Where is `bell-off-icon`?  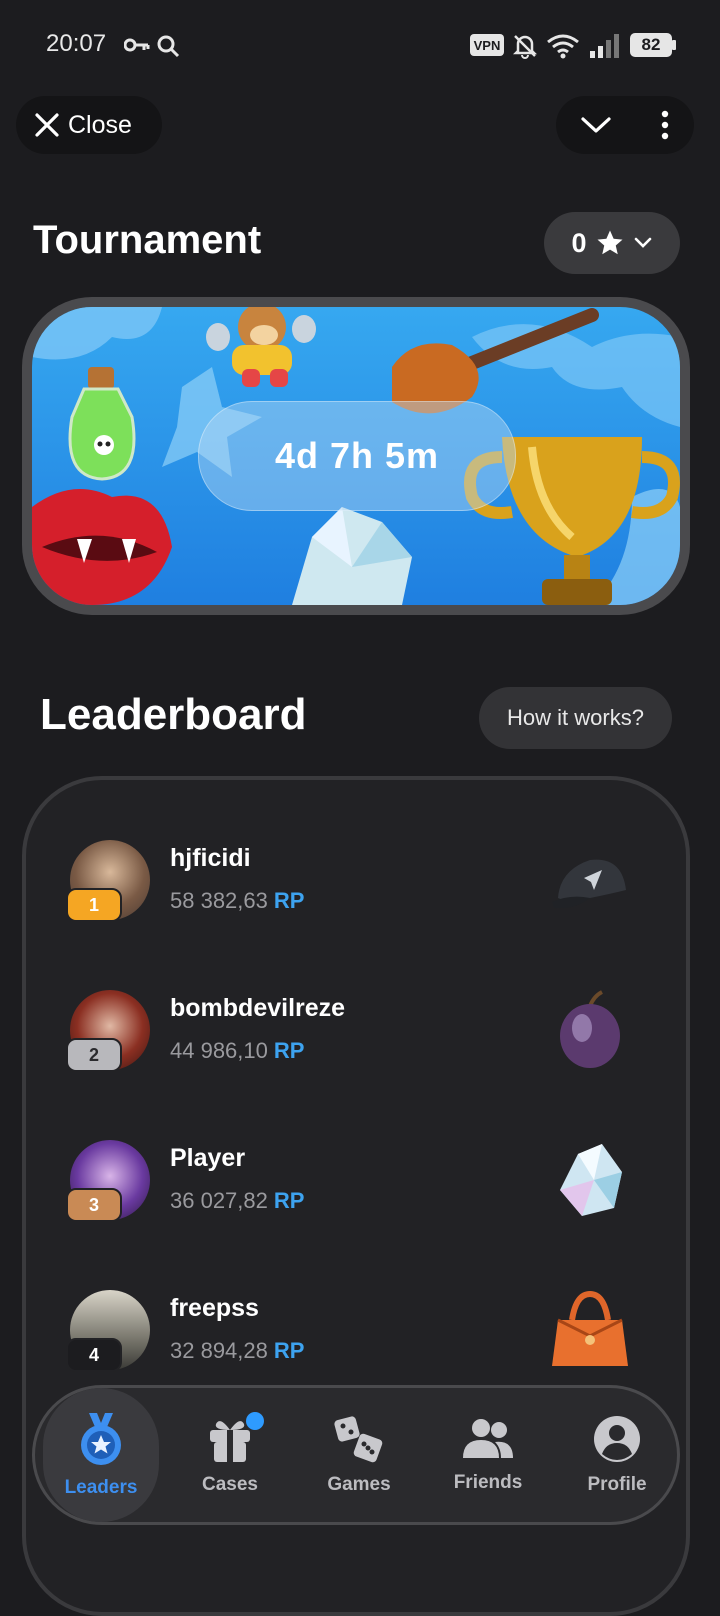
bell-off-icon is located at coordinates (525, 47).